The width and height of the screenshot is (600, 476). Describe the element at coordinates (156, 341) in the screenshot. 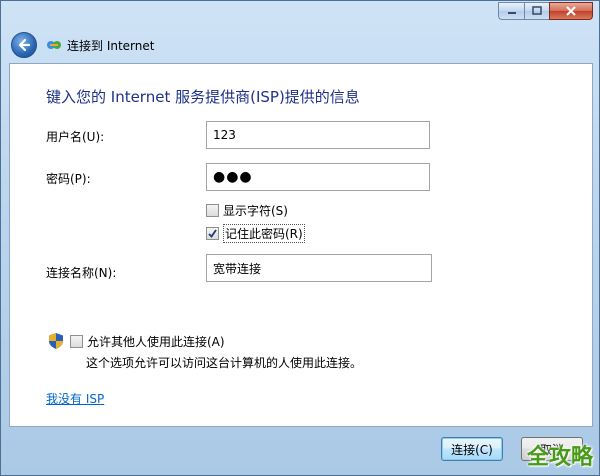

I see `allow-others-label: 允许其他人使用此连接(A)` at that location.